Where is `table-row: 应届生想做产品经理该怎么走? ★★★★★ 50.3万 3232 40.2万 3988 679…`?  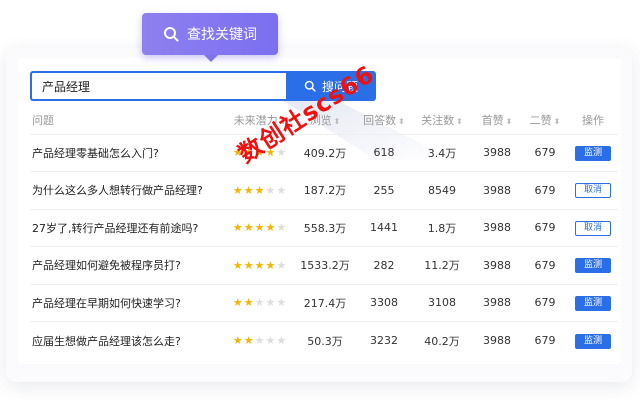 table-row: 应届生想做产品经理该怎么走? ★★★★★ 50.3万 3232 40.2万 3988 679… is located at coordinates (324, 340).